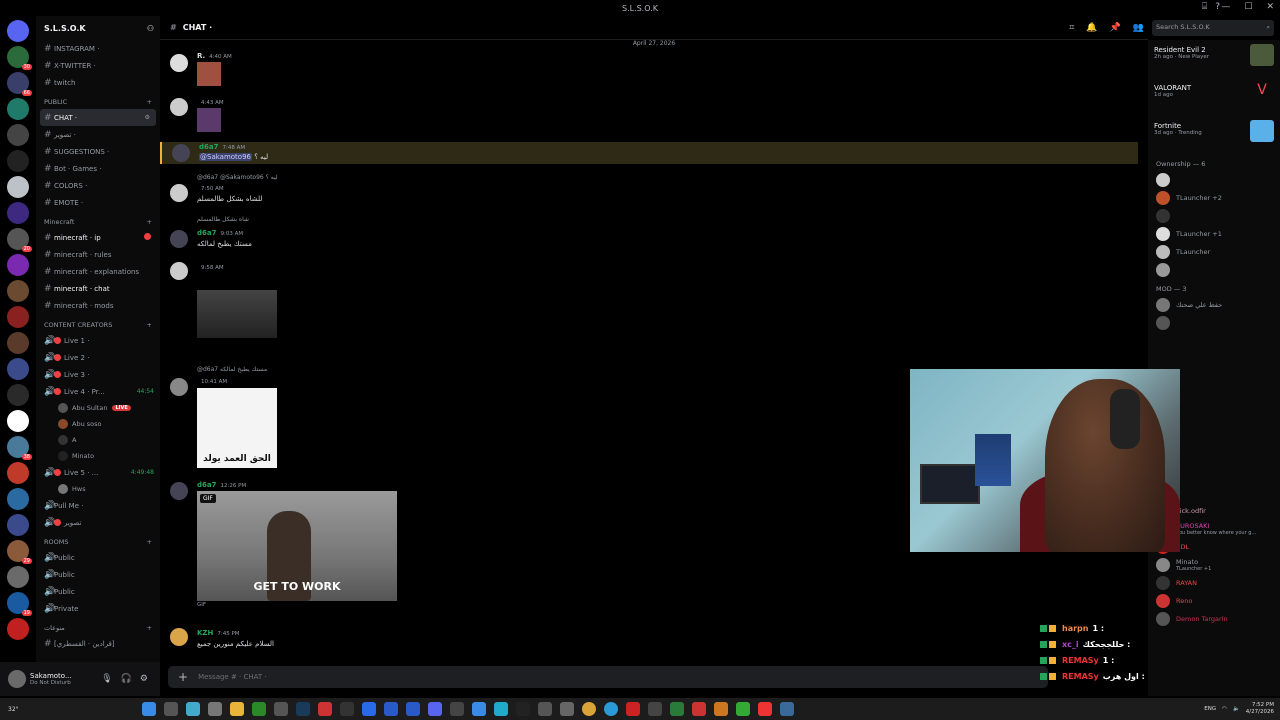 The image size is (1280, 720). Describe the element at coordinates (98, 456) in the screenshot. I see `voice-user: Minato` at that location.